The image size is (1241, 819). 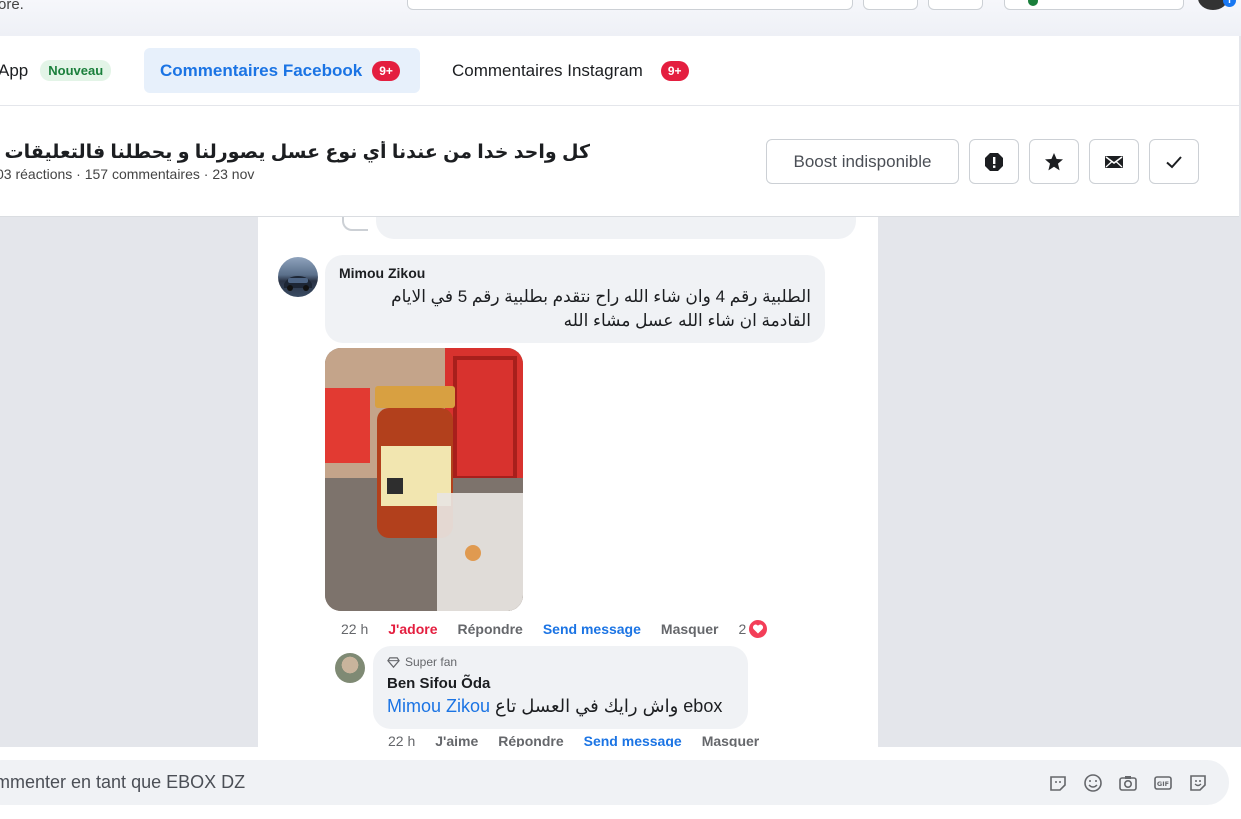 I want to click on new-badge: Nouveau, so click(x=76, y=70).